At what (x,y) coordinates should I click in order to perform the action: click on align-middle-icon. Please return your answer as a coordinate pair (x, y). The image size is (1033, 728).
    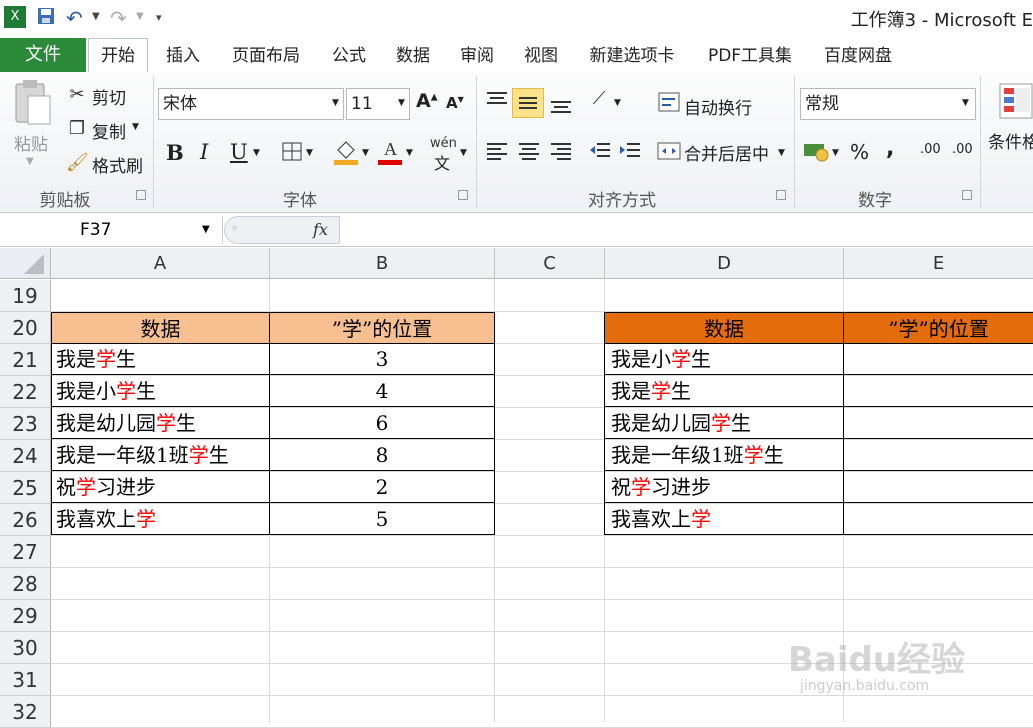
    Looking at the image, I should click on (528, 103).